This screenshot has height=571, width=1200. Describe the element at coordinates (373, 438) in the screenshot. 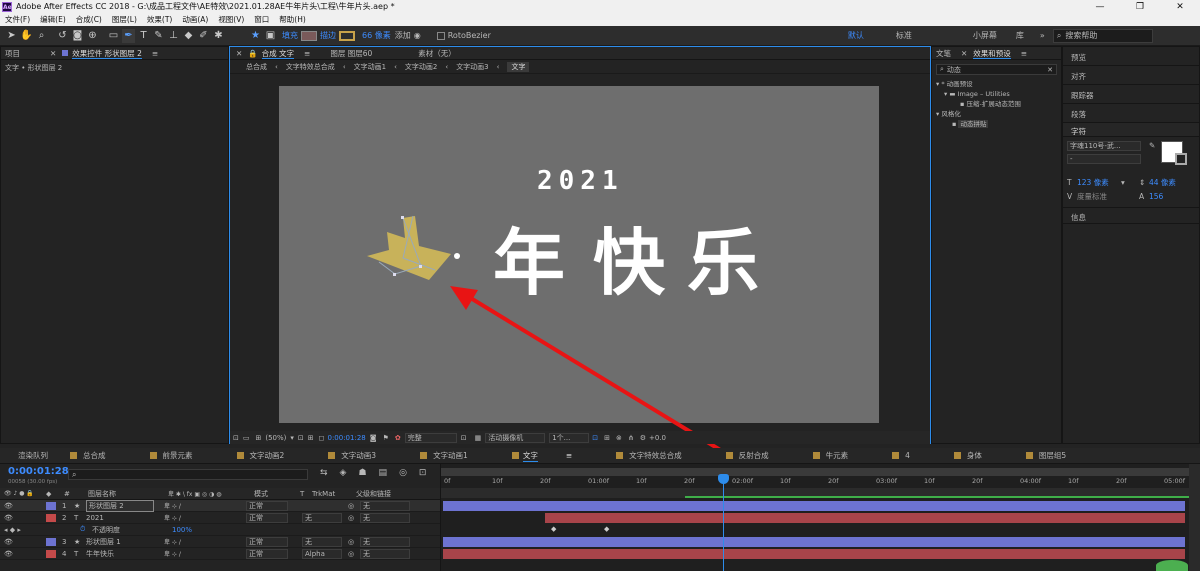

I see `camera-snapshot-icon: ◙` at that location.